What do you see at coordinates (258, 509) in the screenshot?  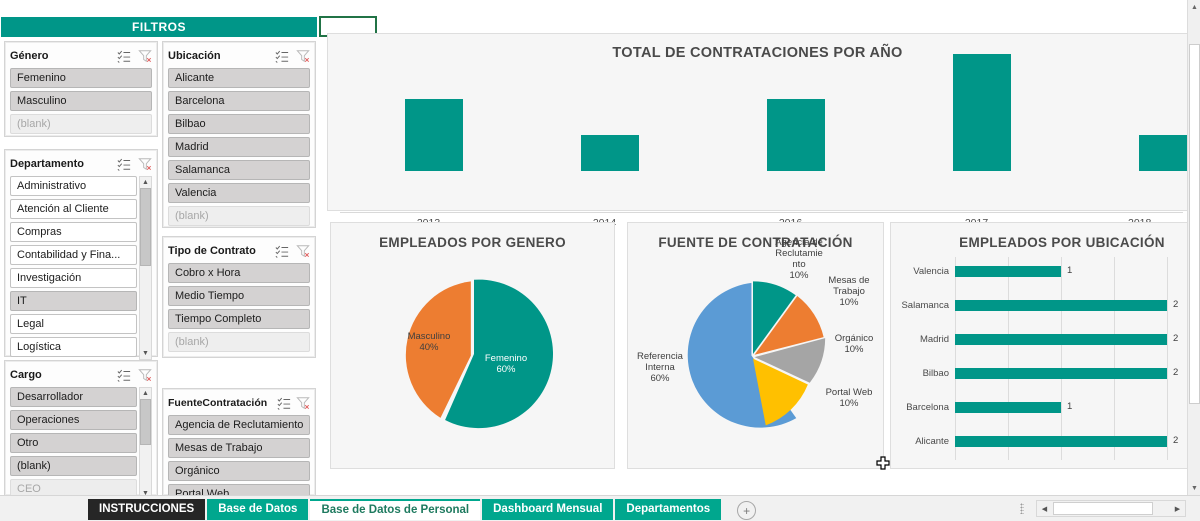 I see `sheet-tab-base-de-datos: Base de Datos` at bounding box center [258, 509].